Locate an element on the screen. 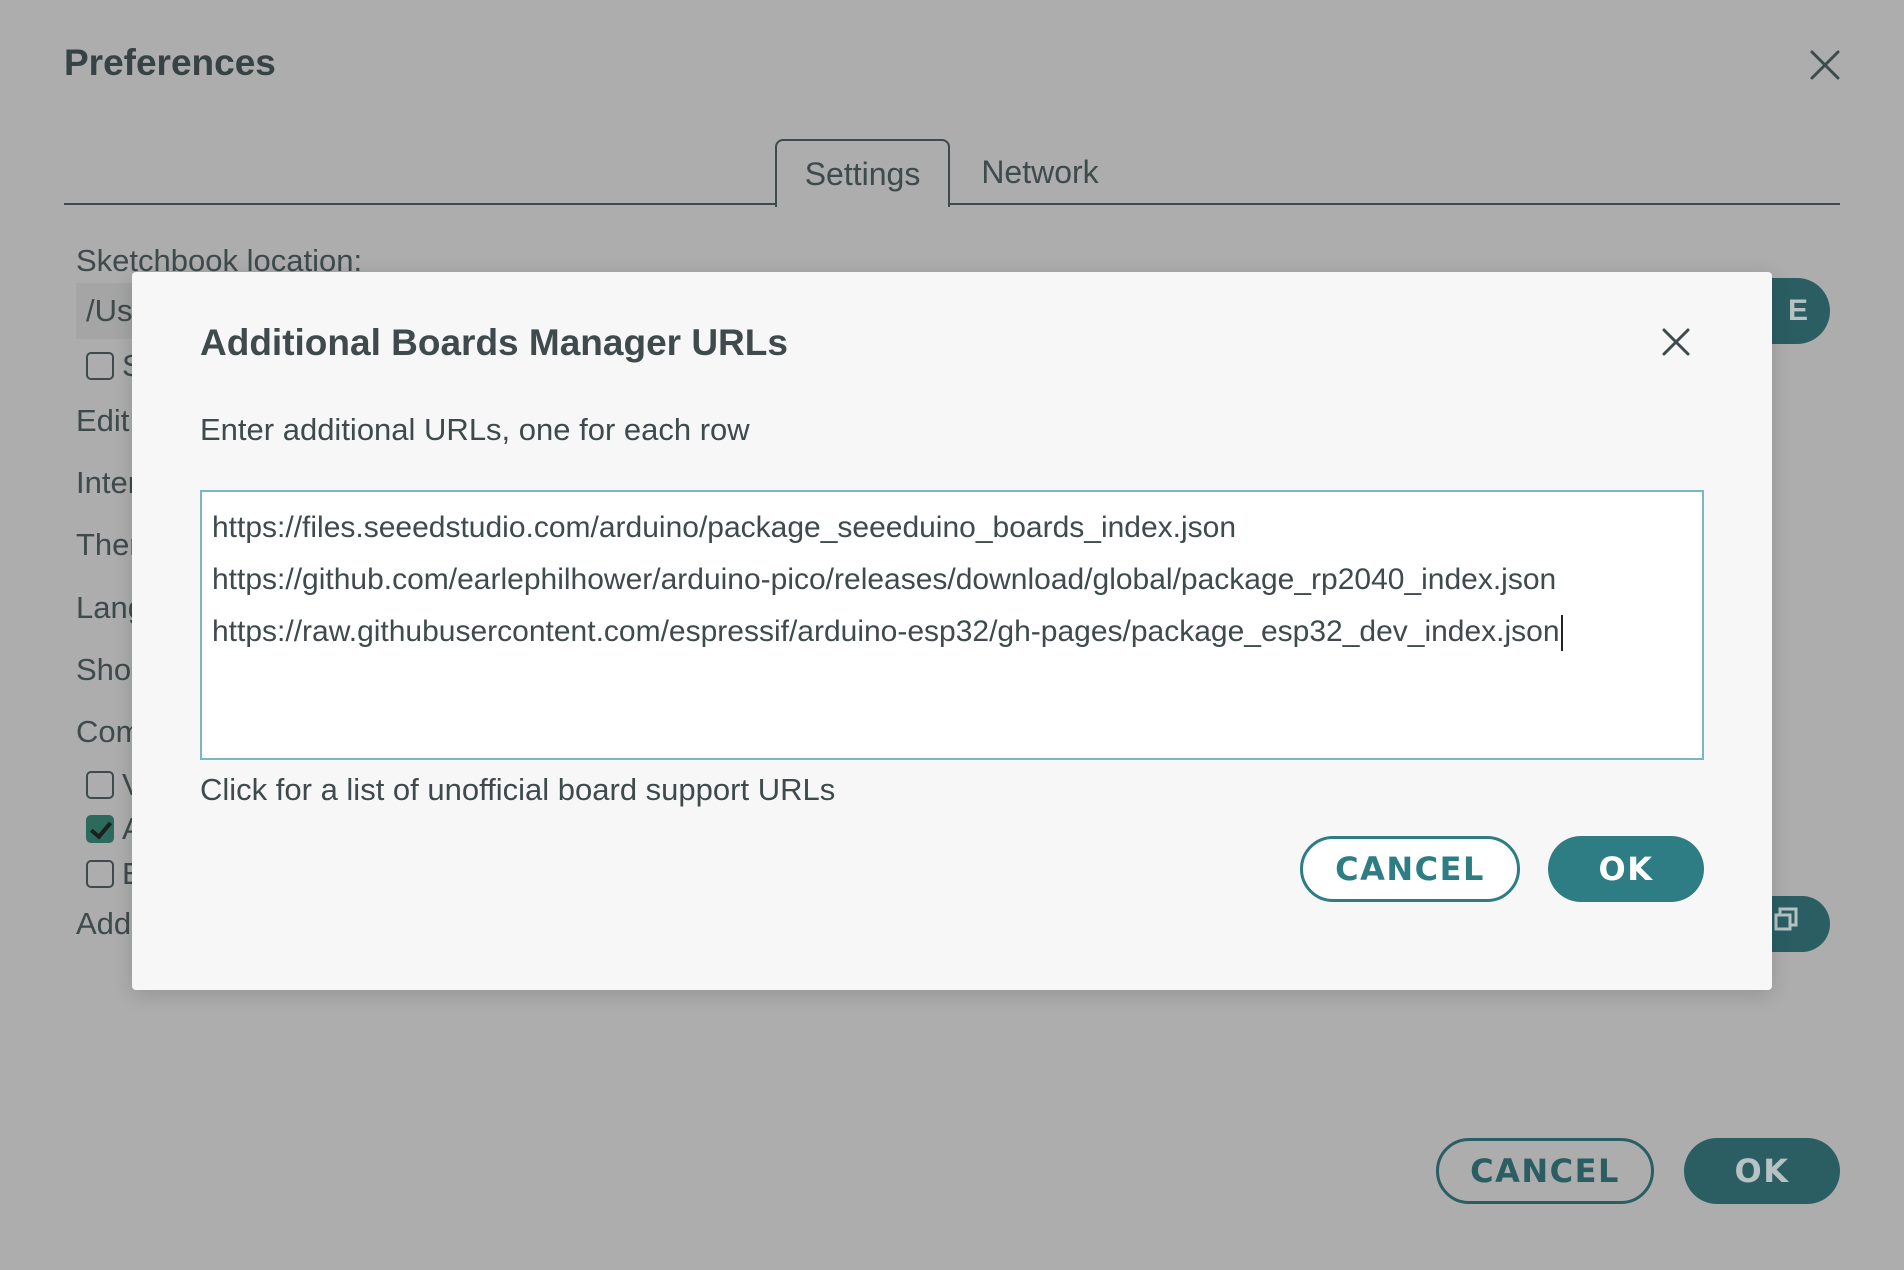 This screenshot has height=1270, width=1904. theme-label: Ther is located at coordinates (108, 544).